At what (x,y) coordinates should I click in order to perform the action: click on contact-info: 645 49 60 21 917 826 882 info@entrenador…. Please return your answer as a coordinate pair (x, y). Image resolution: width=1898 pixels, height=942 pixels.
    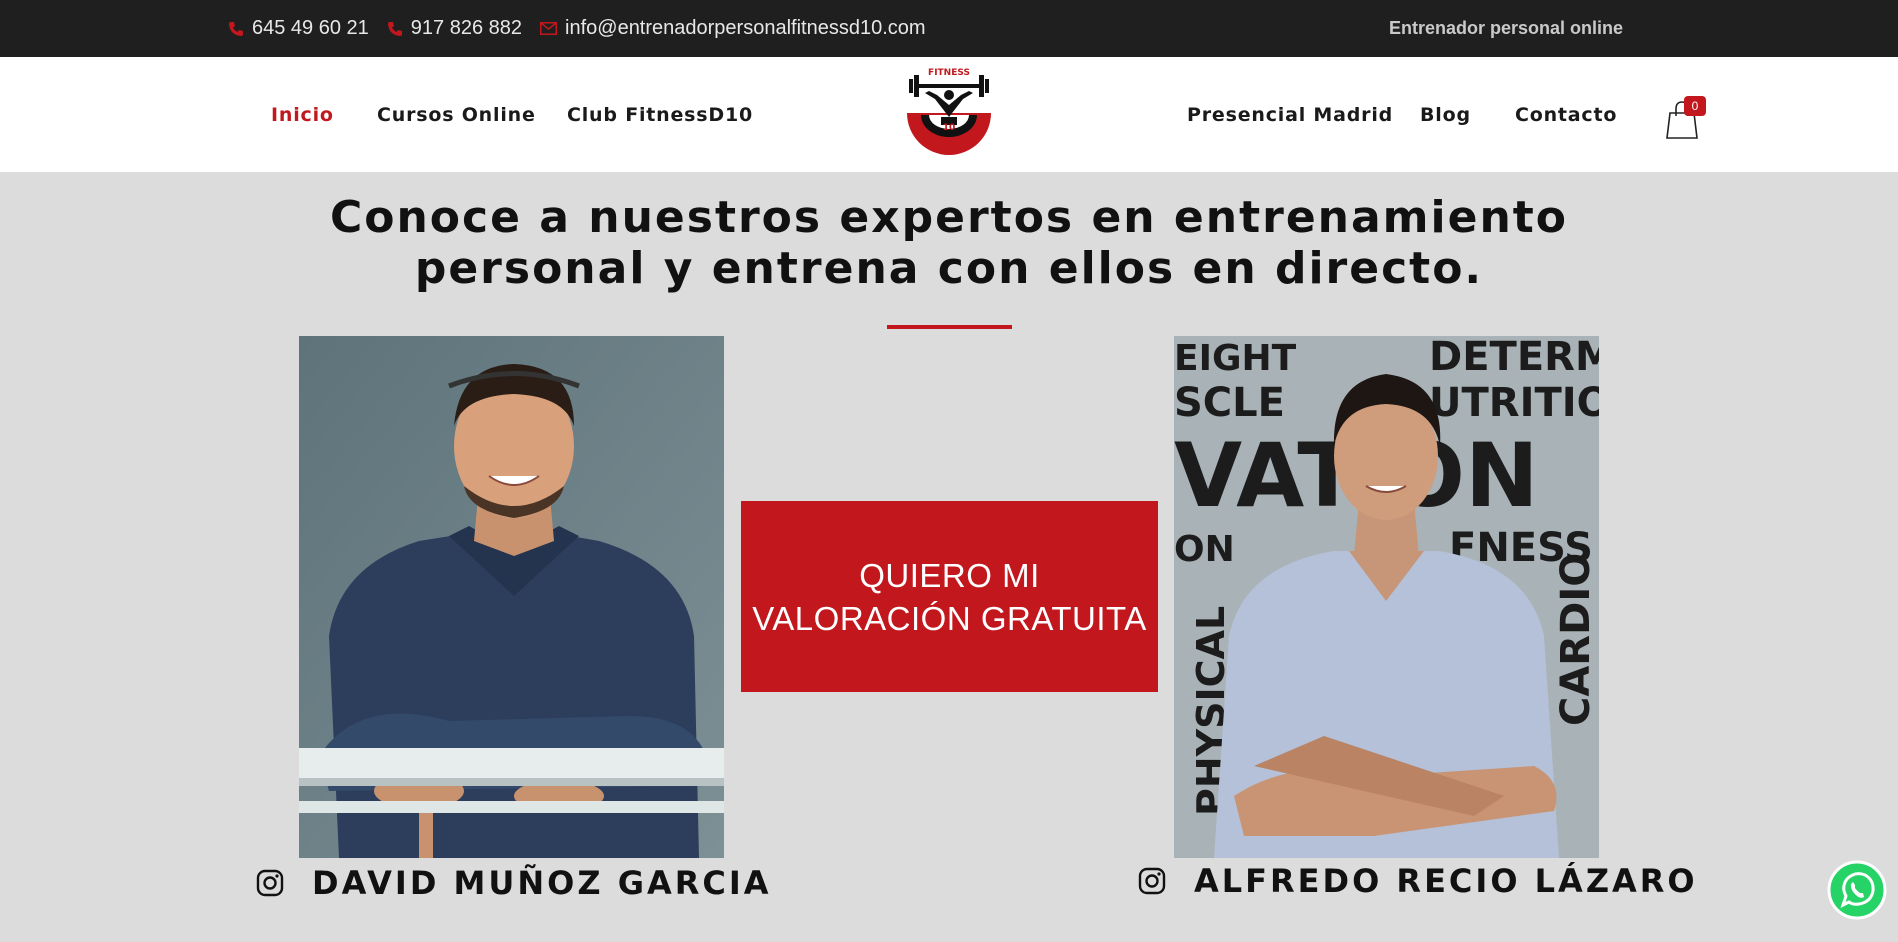
    Looking at the image, I should click on (586, 28).